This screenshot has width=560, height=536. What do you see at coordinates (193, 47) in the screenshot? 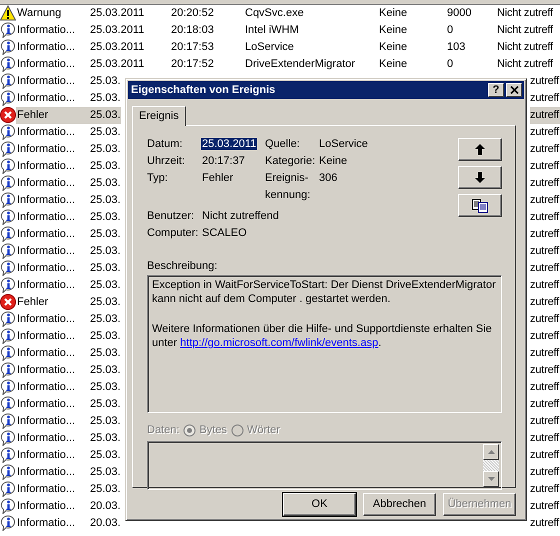
I see `table-cell-text: 20:17:53` at bounding box center [193, 47].